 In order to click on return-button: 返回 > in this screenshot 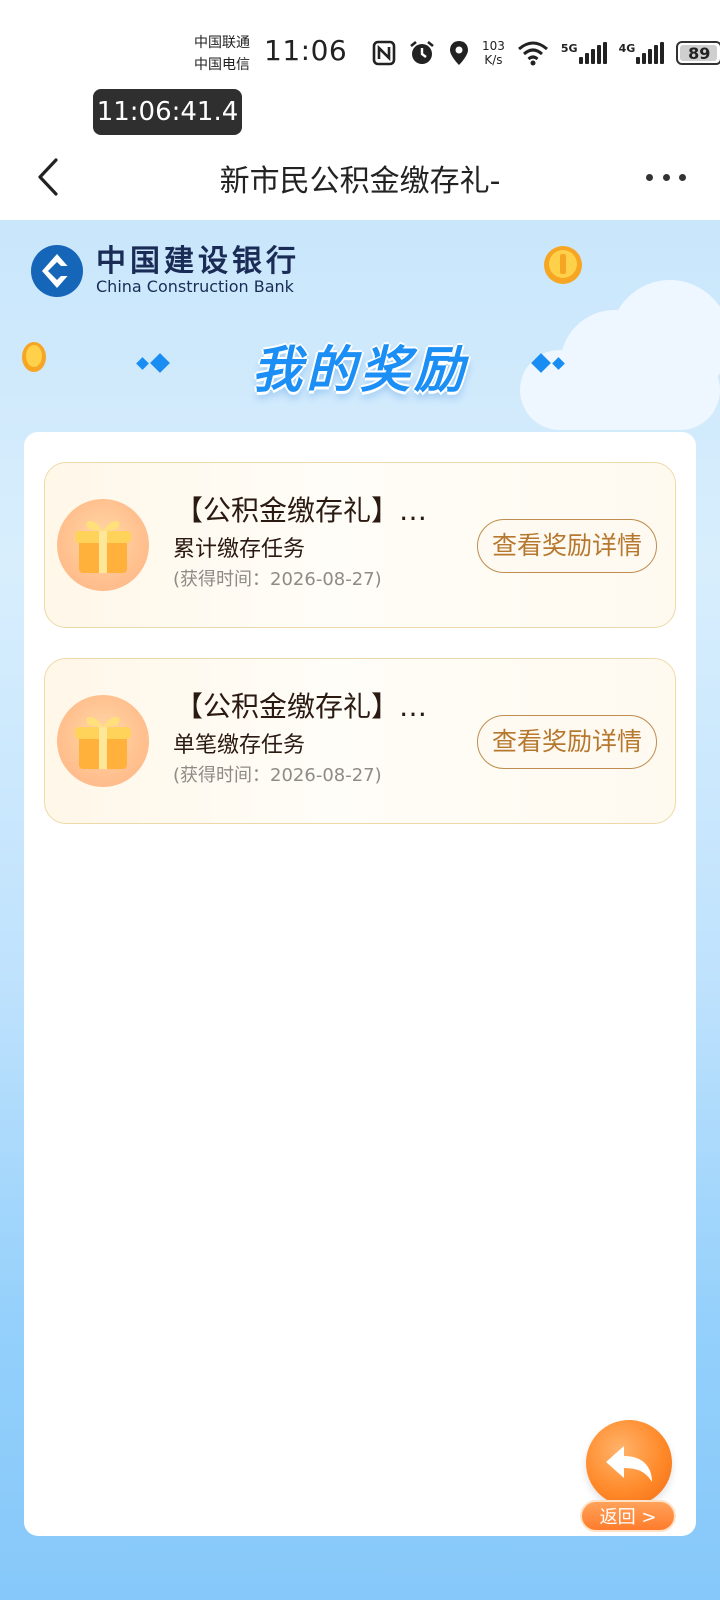, I will do `click(630, 1477)`.